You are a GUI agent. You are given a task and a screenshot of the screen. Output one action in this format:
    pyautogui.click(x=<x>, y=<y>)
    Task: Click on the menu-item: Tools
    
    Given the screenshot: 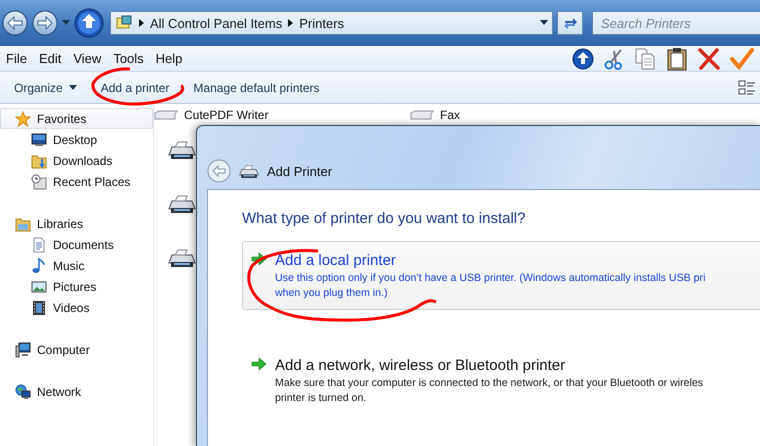 What is the action you would take?
    pyautogui.click(x=132, y=58)
    